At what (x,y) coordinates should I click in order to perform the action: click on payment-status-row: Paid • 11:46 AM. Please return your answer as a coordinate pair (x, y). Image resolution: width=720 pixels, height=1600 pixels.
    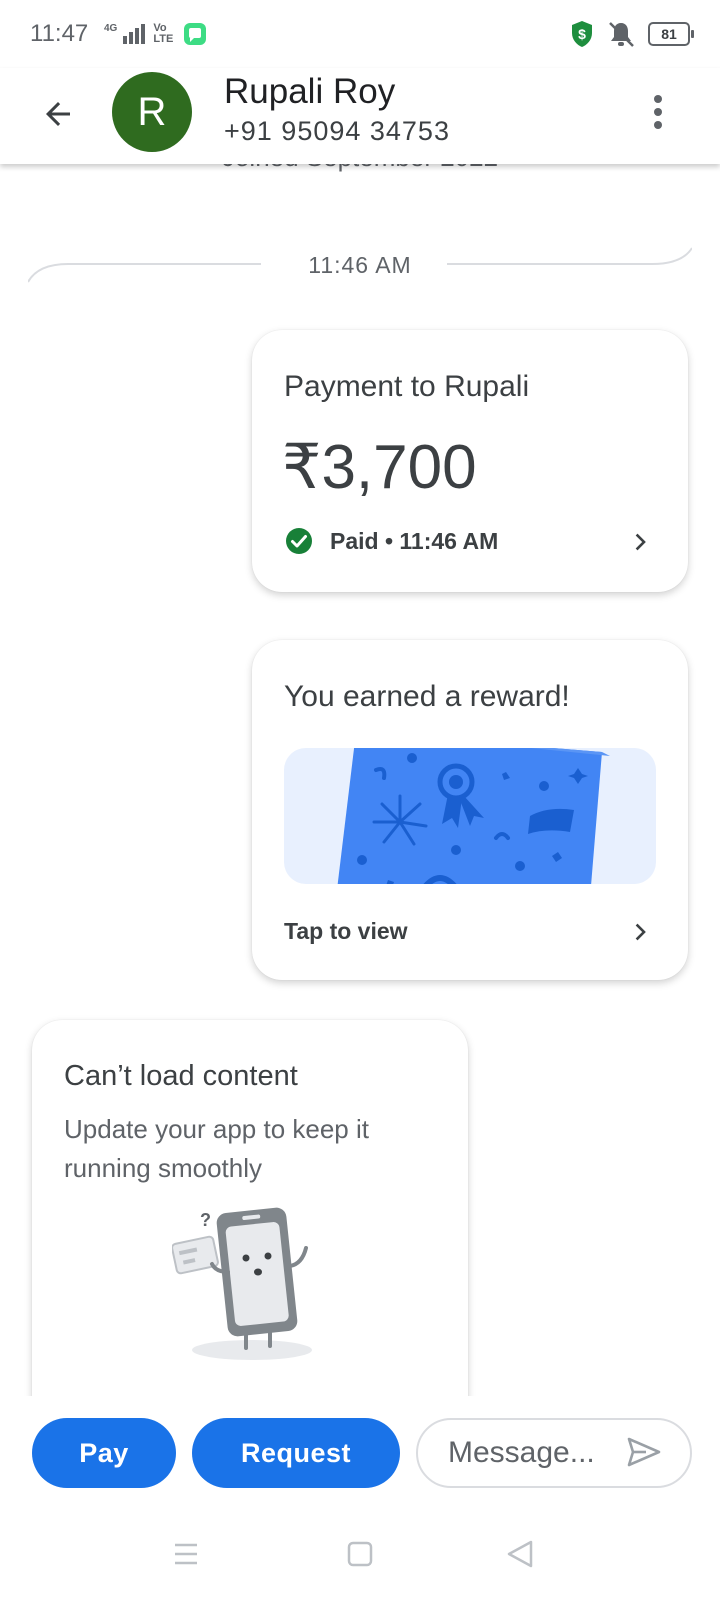
    Looking at the image, I should click on (391, 541).